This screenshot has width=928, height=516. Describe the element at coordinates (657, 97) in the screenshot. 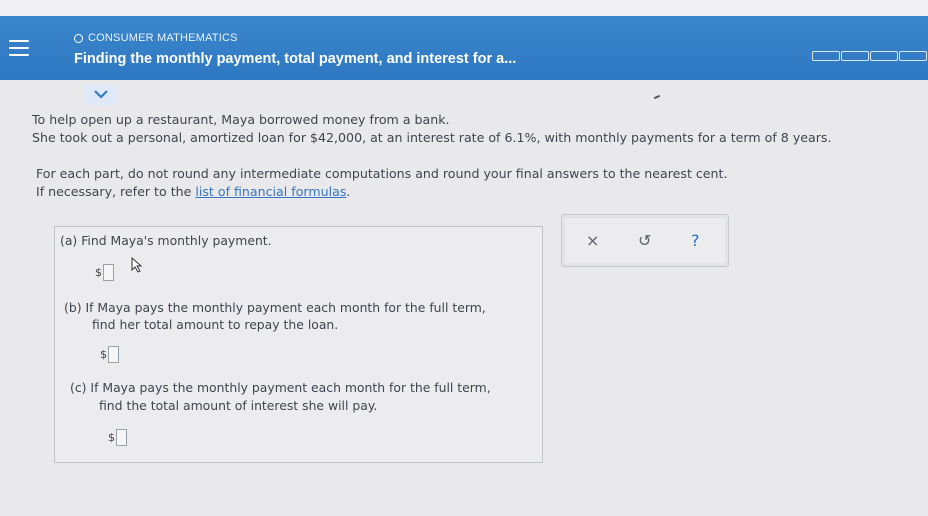

I see `stray-mark` at that location.